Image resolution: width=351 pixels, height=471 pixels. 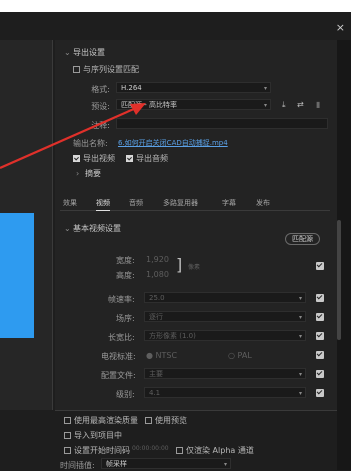 I want to click on annotation-arrow-line, so click(x=68, y=138).